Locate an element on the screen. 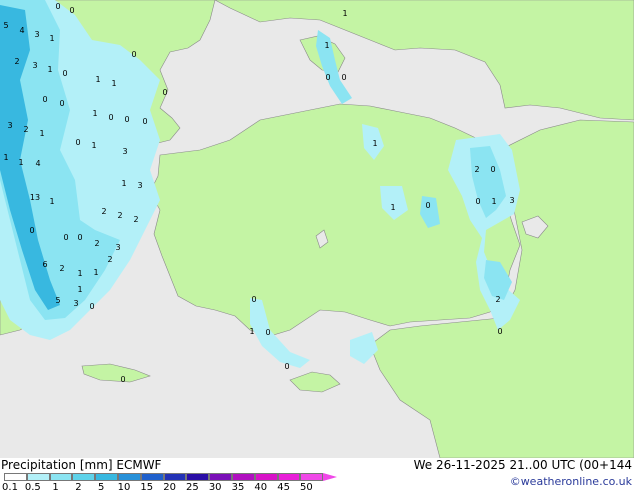  map-title: Precipitation [mm] ECMWF is located at coordinates (81, 465).